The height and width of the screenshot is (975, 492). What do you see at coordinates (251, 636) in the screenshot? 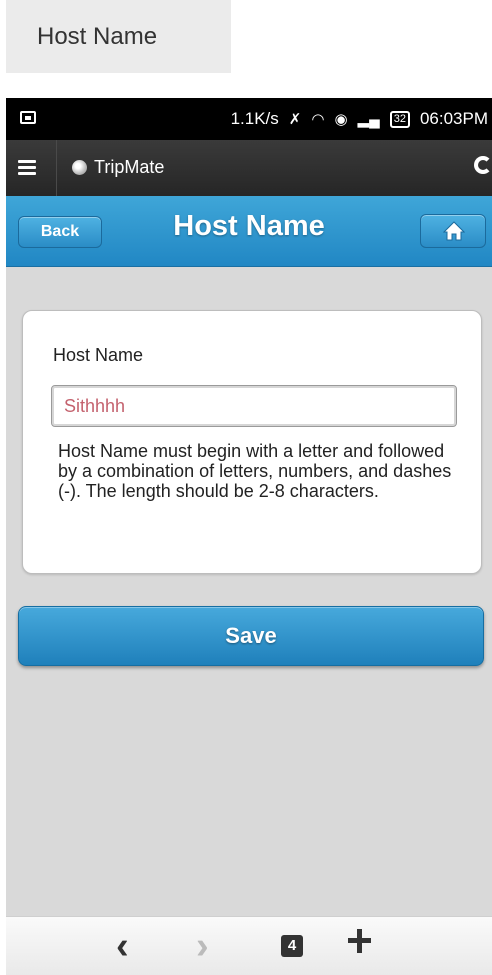
I see `save-button: Save` at bounding box center [251, 636].